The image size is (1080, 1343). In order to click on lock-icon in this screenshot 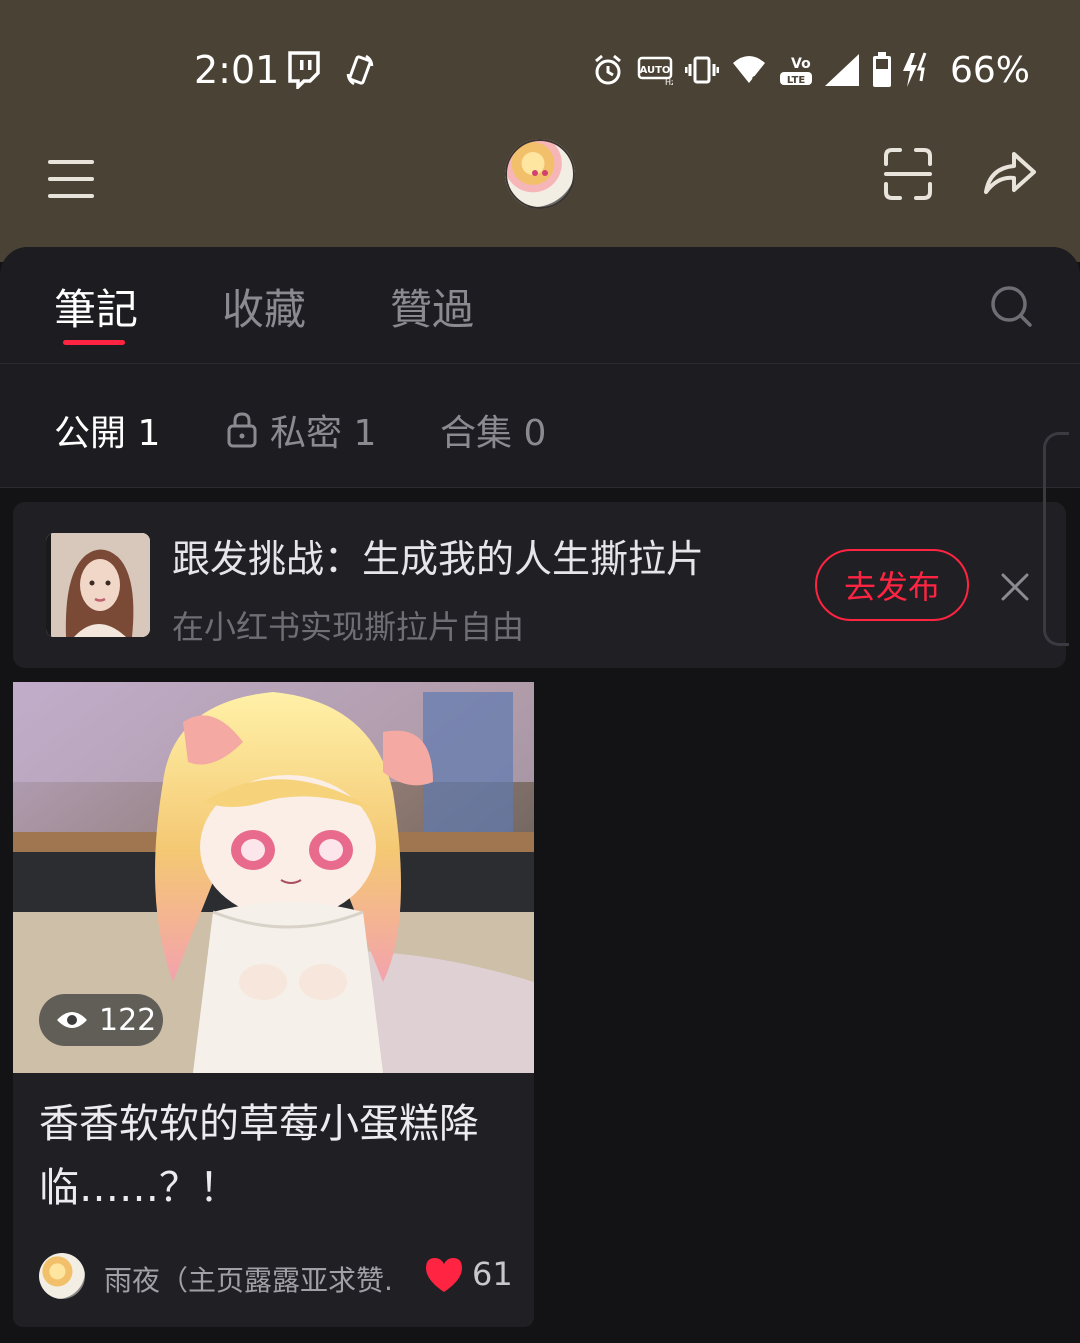, I will do `click(242, 430)`.